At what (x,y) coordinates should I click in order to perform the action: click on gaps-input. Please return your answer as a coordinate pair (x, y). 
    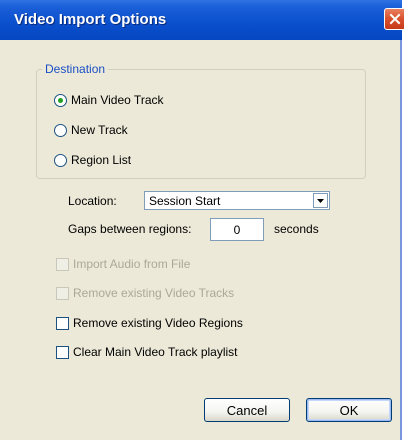
    Looking at the image, I should click on (237, 229).